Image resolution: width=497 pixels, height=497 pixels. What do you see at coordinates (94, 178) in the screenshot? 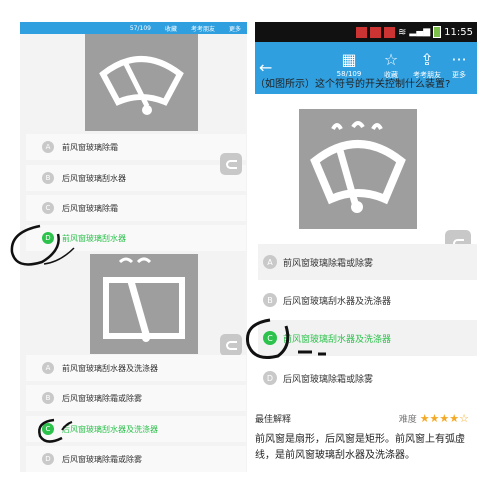
I see `option-text: 后风窗玻璃刮水器` at bounding box center [94, 178].